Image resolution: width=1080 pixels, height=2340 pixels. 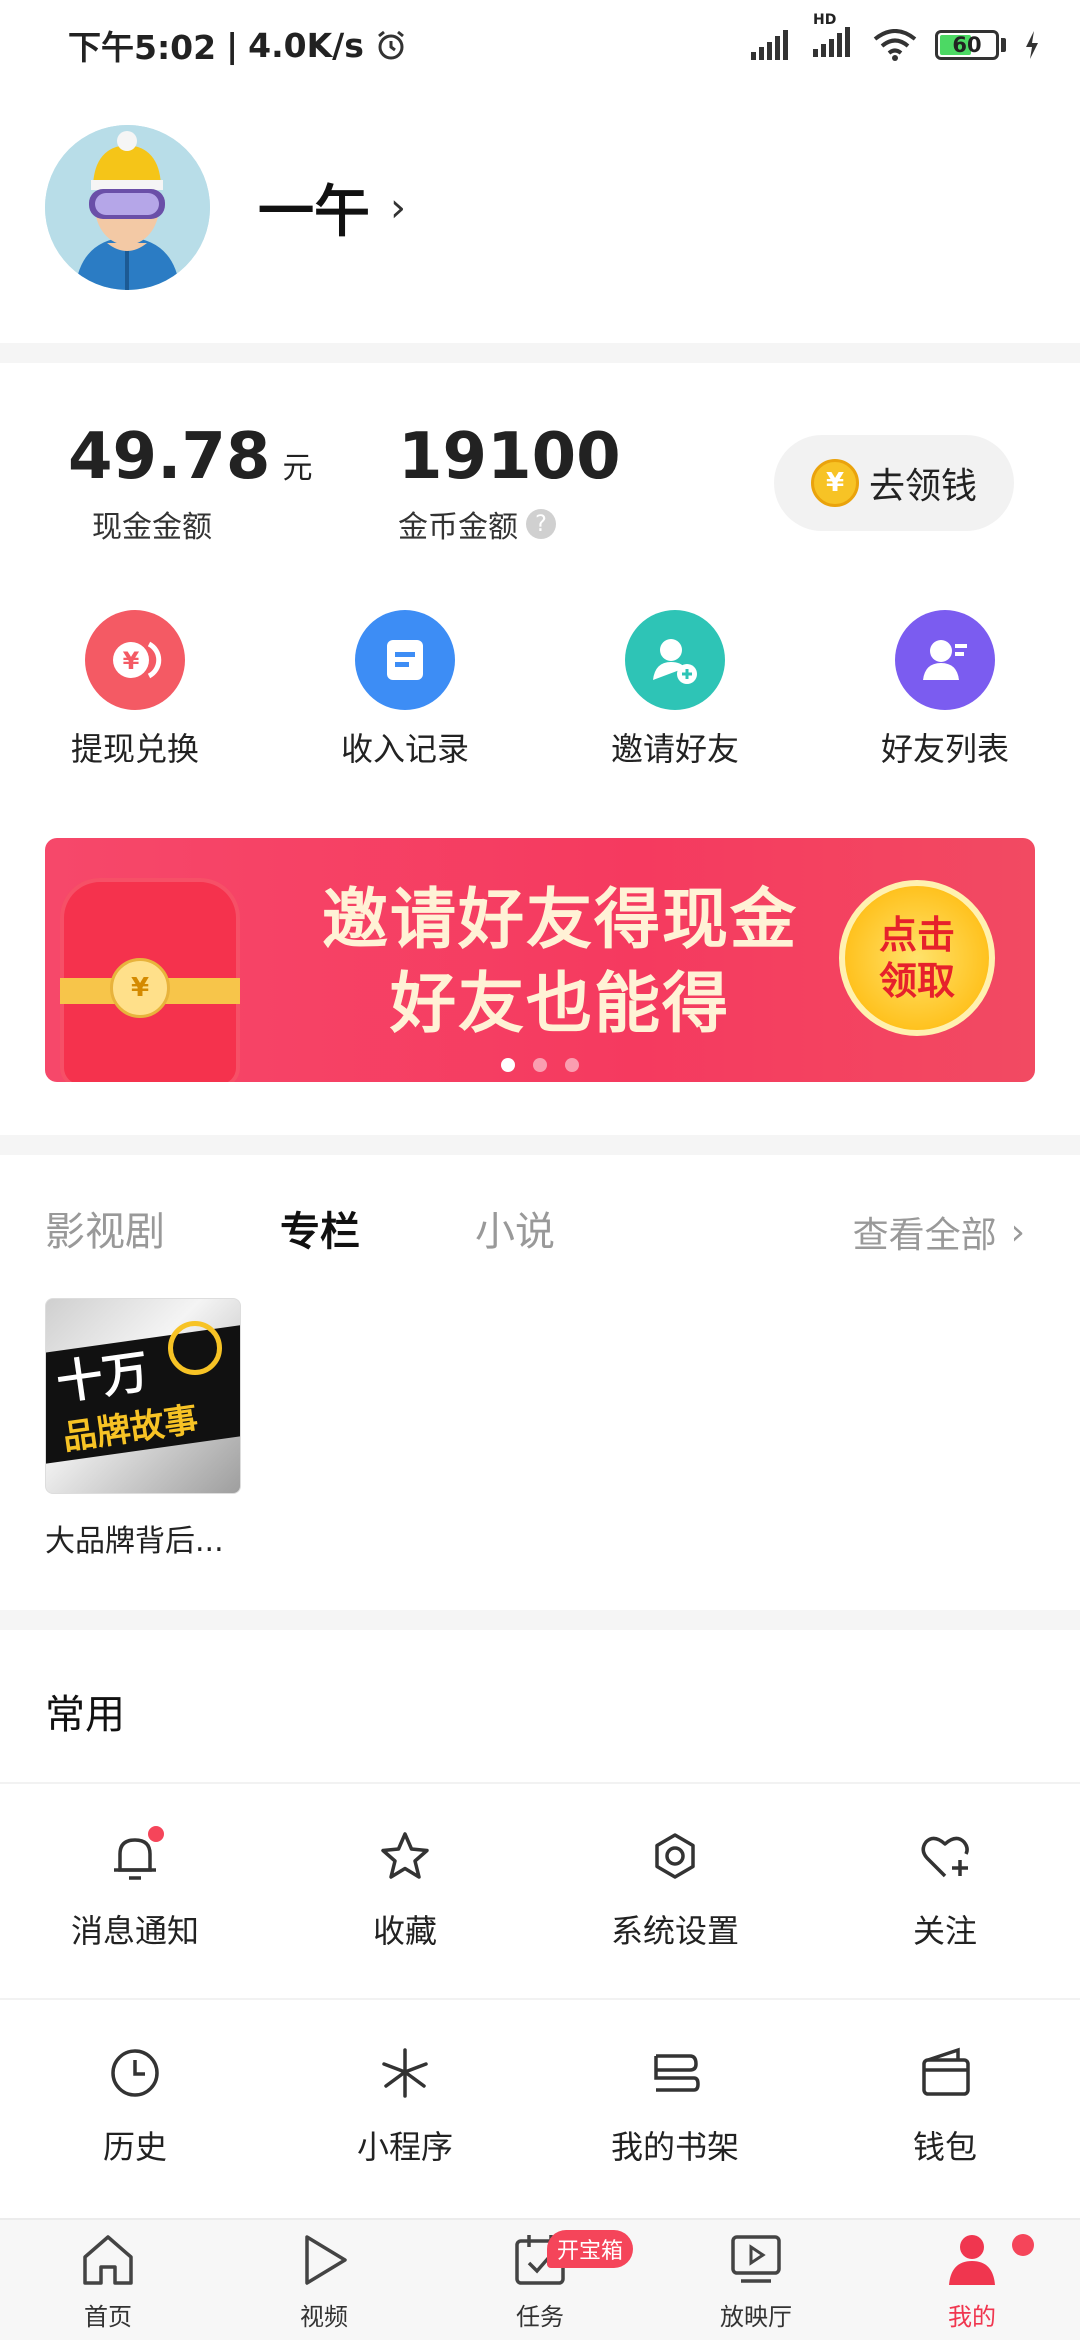 I want to click on cash-block: 49.78 元 现金金额, so click(x=190, y=483).